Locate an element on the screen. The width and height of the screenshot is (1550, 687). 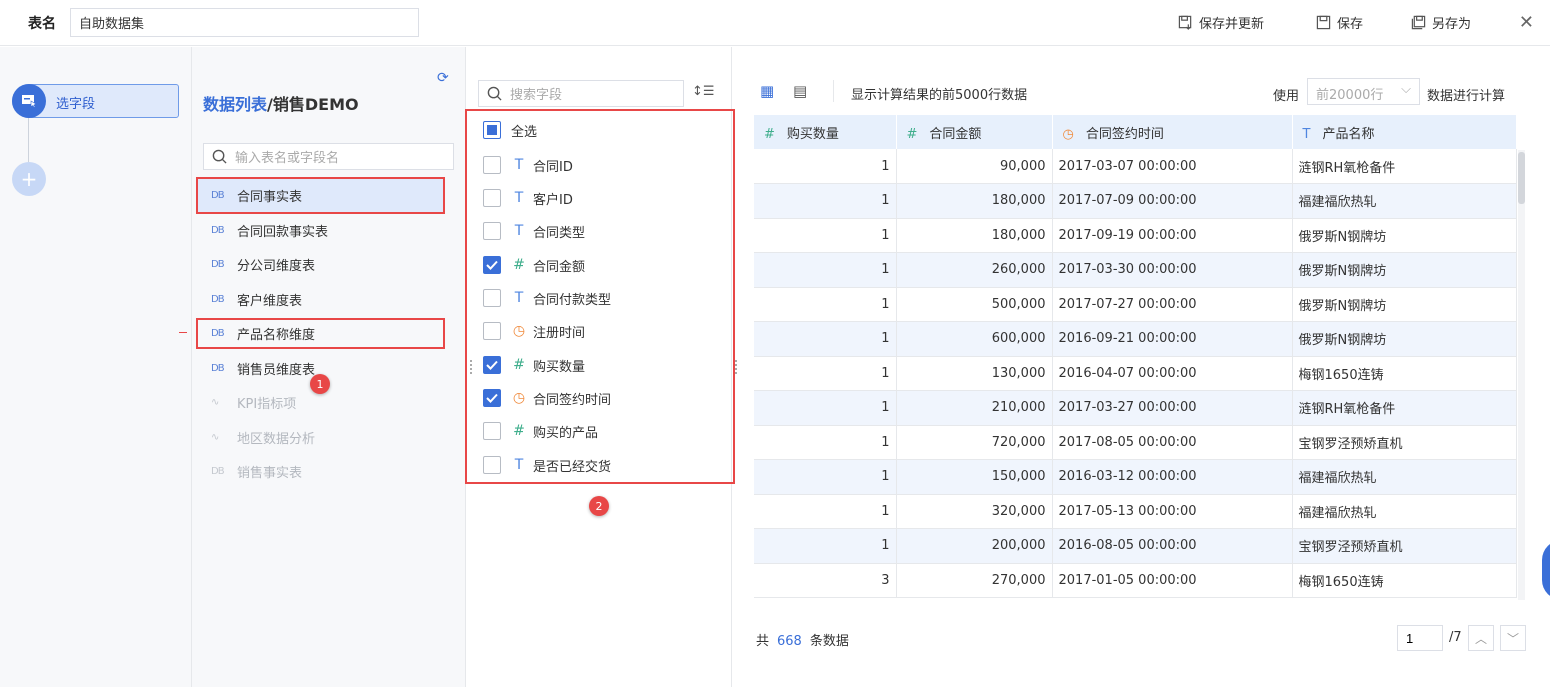
table-row: 1 200,000 2016-08-05 00:00:00 宝钢罗泾预矫直机 is located at coordinates (1135, 546).